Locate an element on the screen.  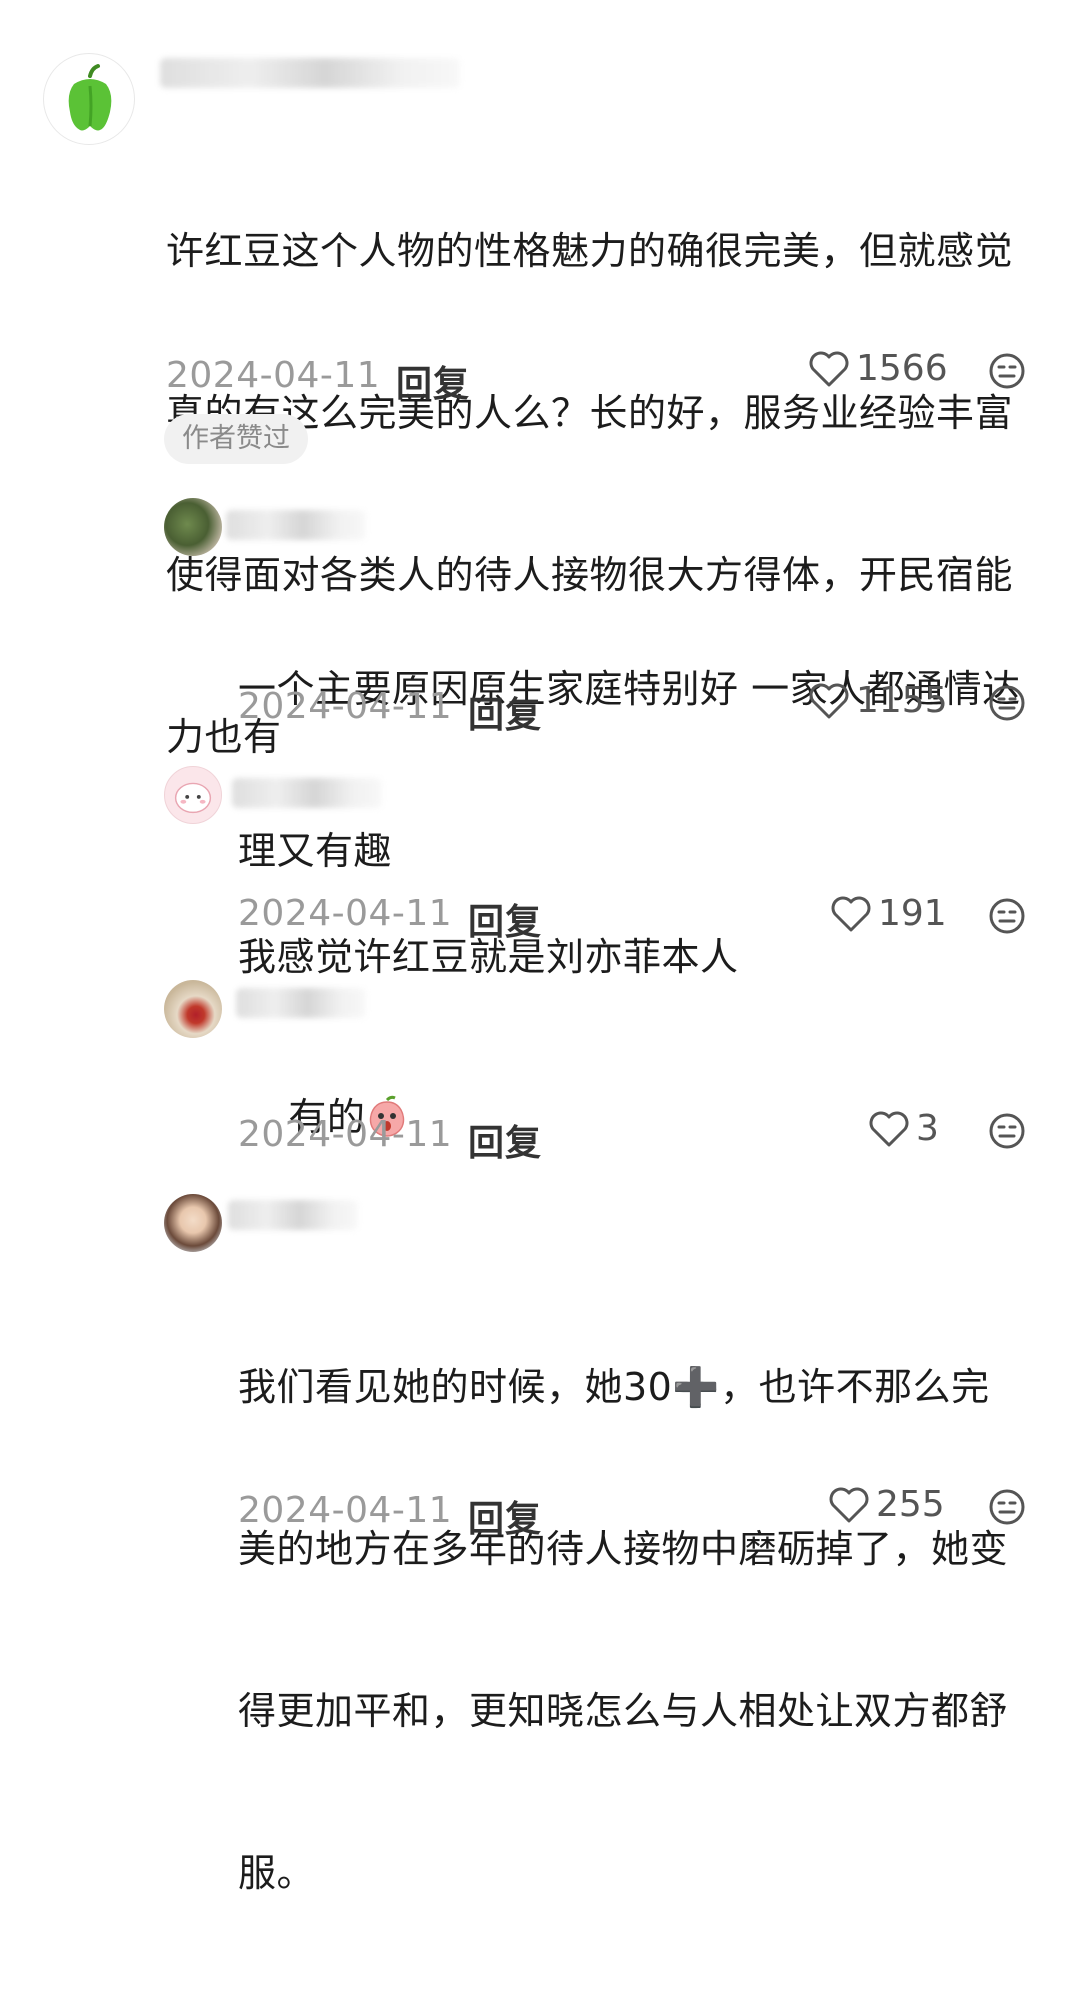
like-count: 255 is located at coordinates (910, 1504).